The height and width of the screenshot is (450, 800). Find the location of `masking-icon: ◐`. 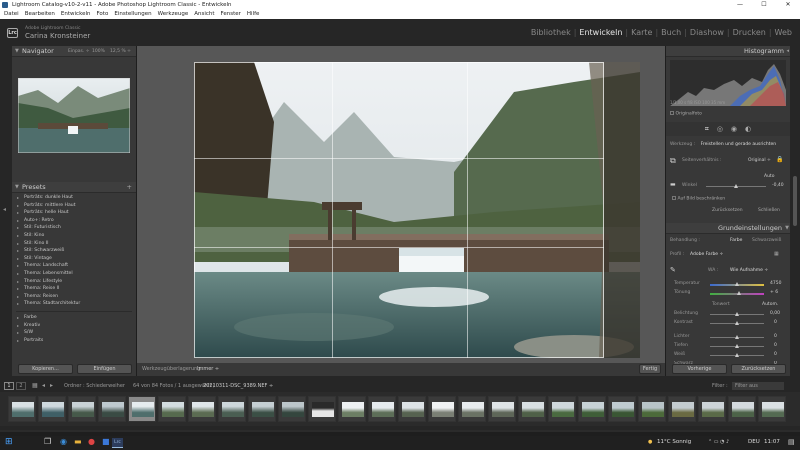

masking-icon: ◐ is located at coordinates (748, 129).